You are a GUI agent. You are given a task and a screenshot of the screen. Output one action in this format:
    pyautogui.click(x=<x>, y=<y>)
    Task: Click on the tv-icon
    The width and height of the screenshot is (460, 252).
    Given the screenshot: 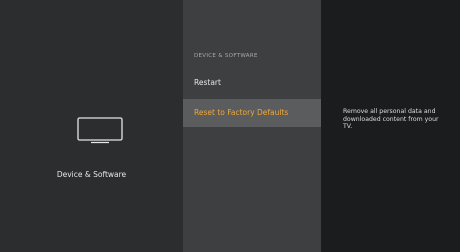 What is the action you would take?
    pyautogui.click(x=100, y=130)
    